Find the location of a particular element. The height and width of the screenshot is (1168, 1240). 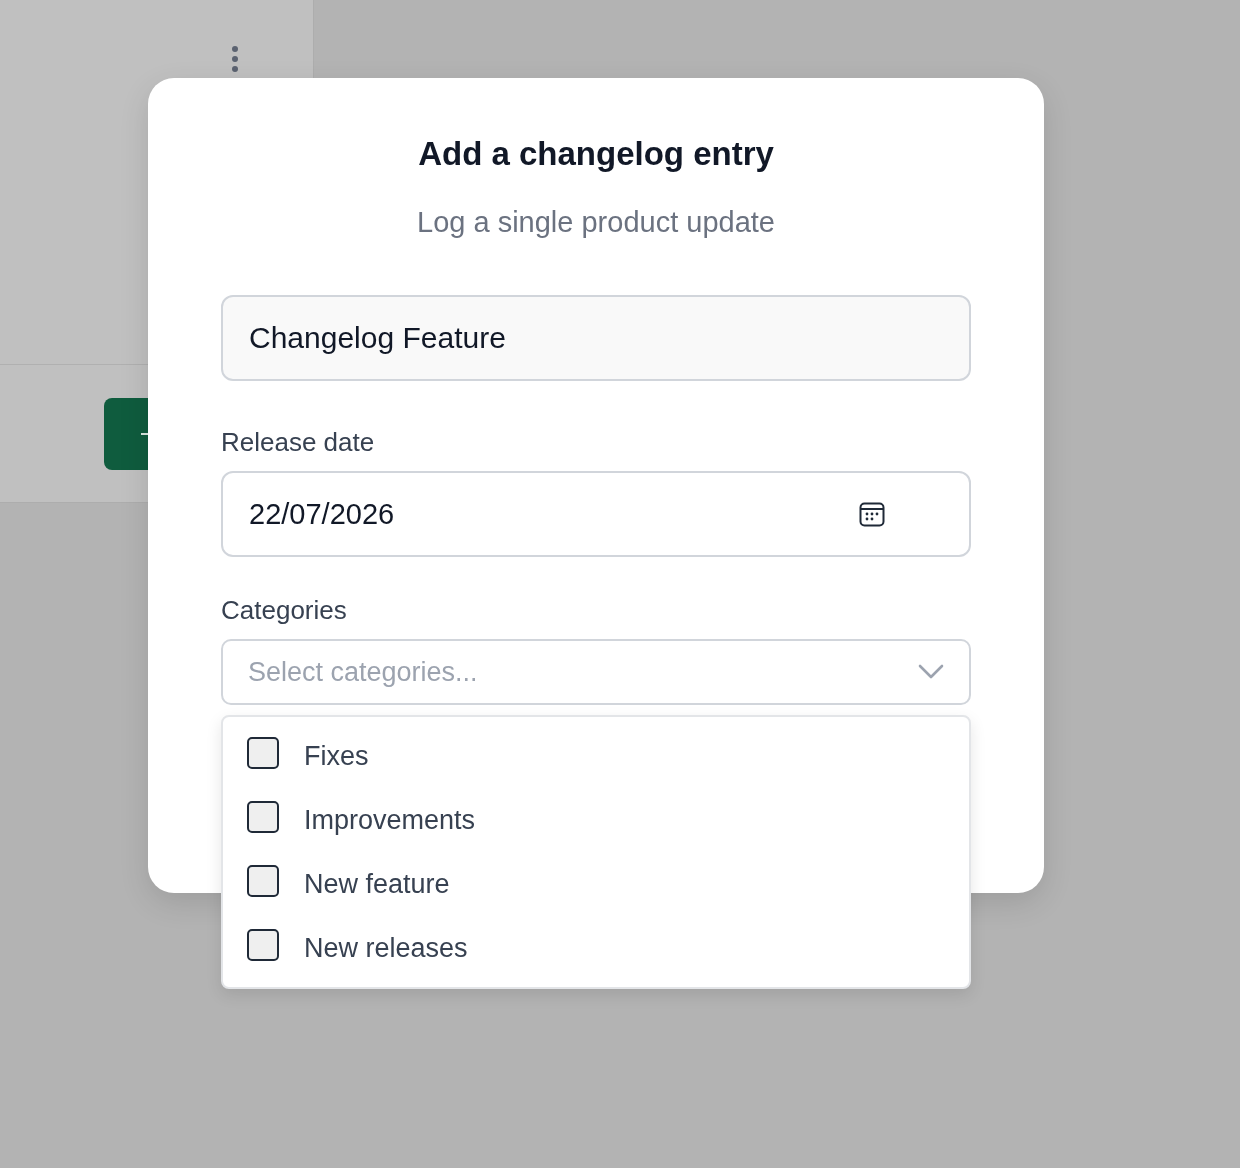

calendar-icon is located at coordinates (872, 514).